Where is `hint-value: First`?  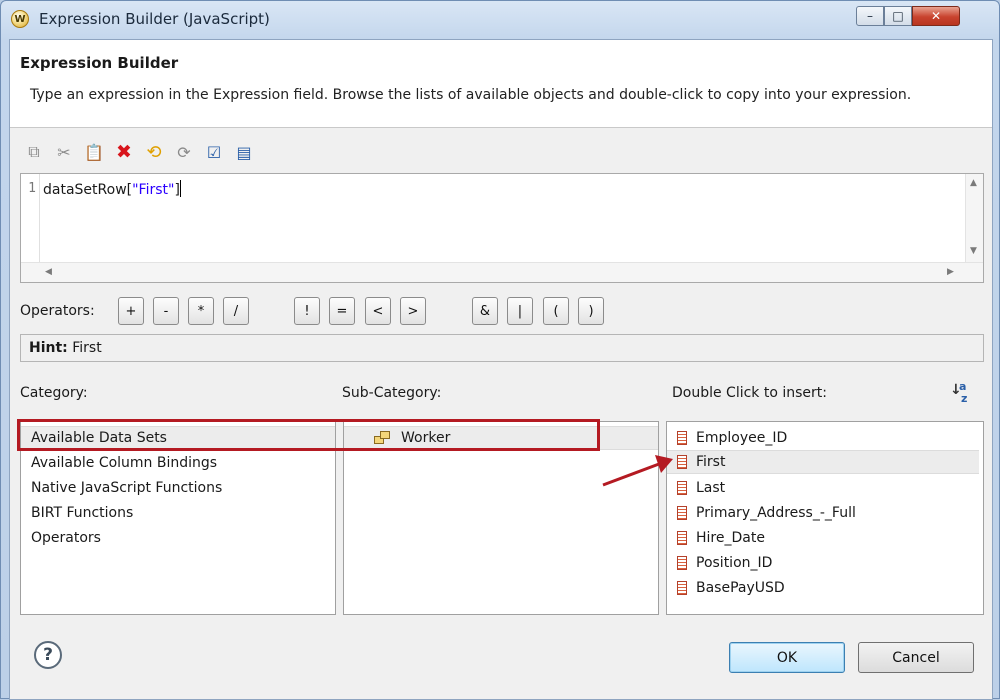
hint-value: First is located at coordinates (87, 348).